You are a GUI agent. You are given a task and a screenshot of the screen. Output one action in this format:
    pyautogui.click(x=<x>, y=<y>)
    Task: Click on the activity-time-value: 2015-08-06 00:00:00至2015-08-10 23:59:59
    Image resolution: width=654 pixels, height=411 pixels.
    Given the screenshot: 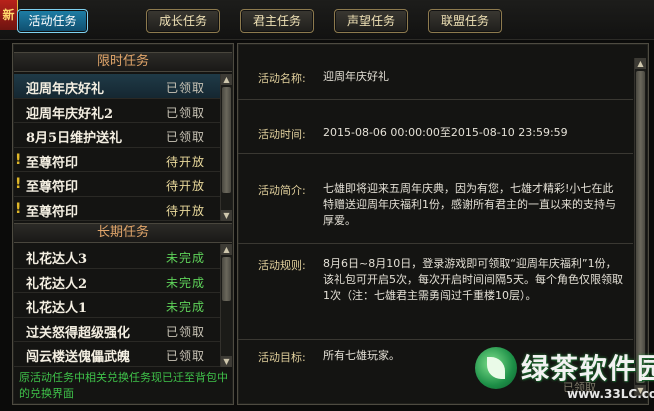 What is the action you would take?
    pyautogui.click(x=445, y=132)
    